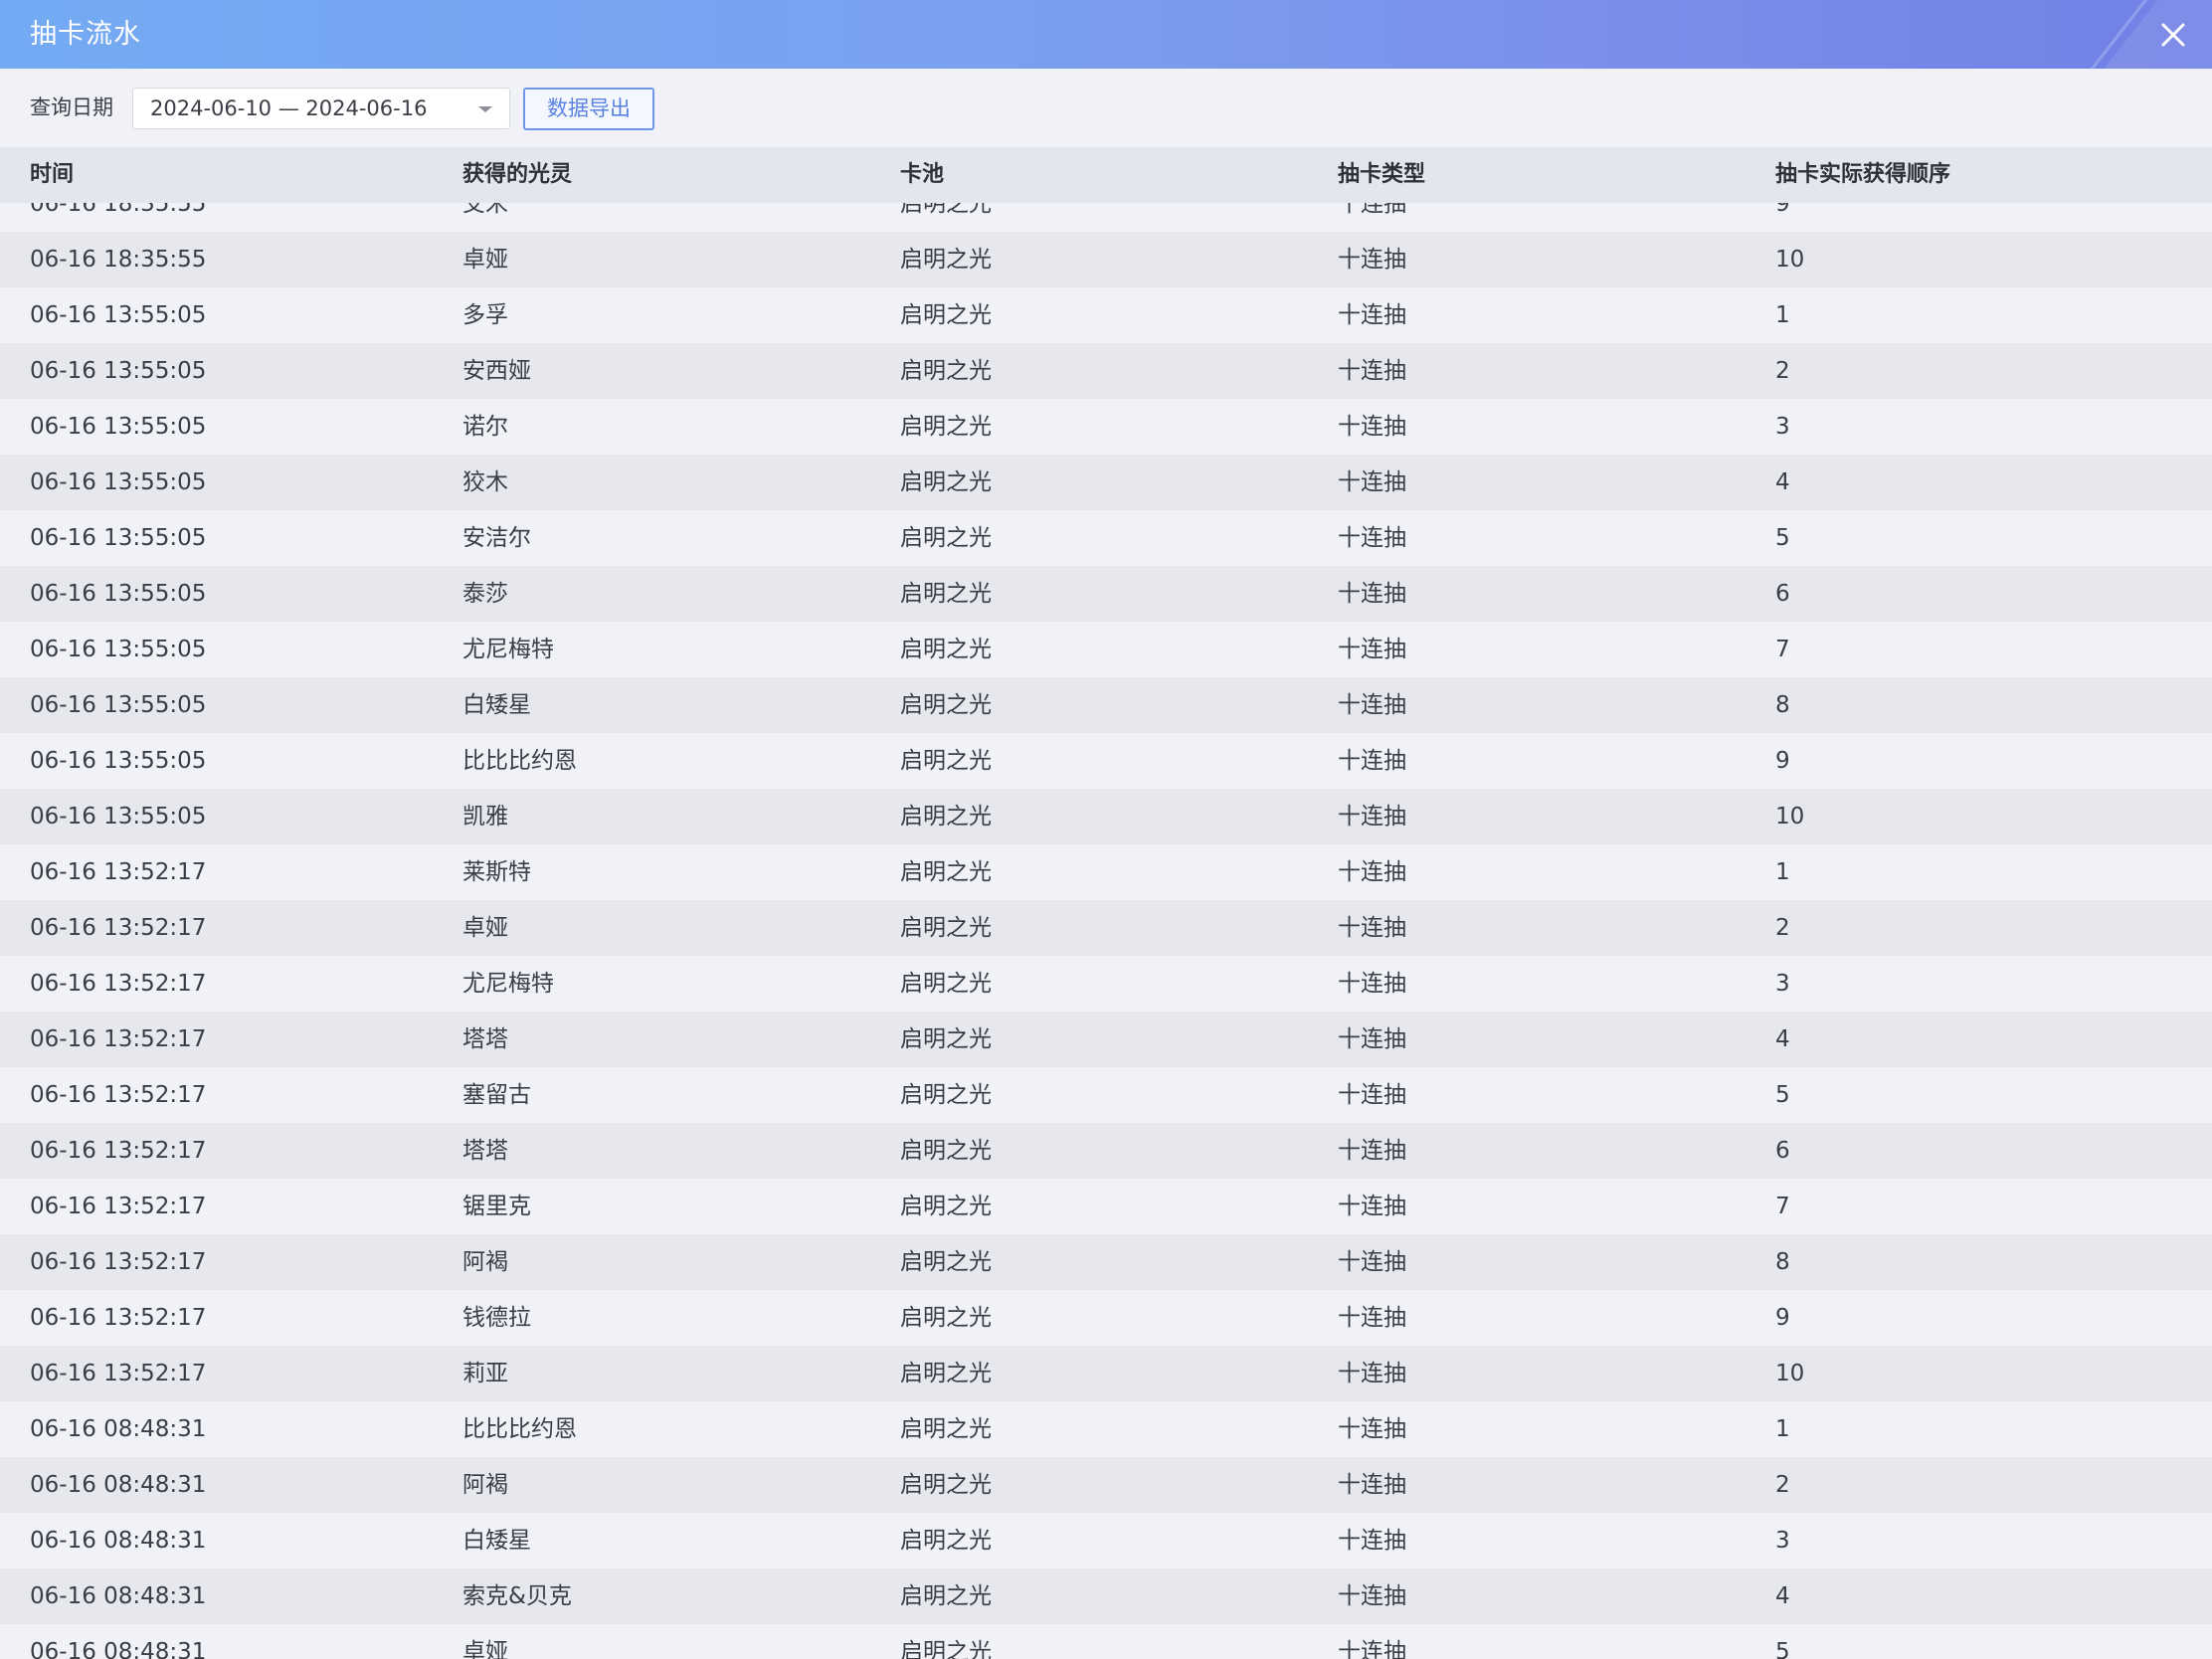  I want to click on cell-spirit: 安洁尔, so click(496, 538).